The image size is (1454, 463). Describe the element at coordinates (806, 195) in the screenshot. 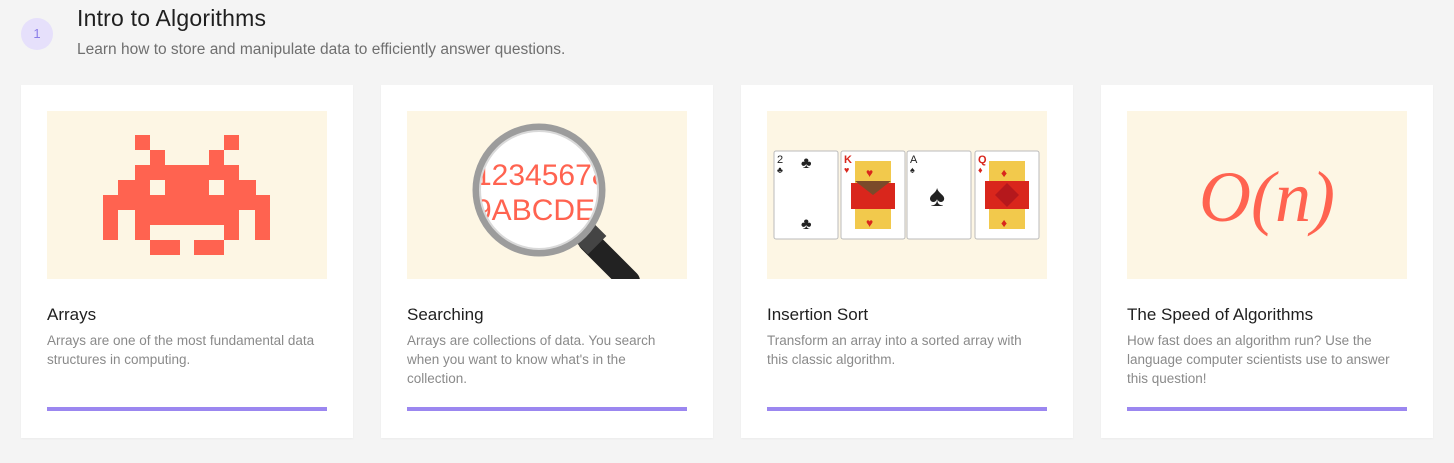

I see `playing-card-two-of-clubs: 2 ♣ ♣ ♣` at that location.